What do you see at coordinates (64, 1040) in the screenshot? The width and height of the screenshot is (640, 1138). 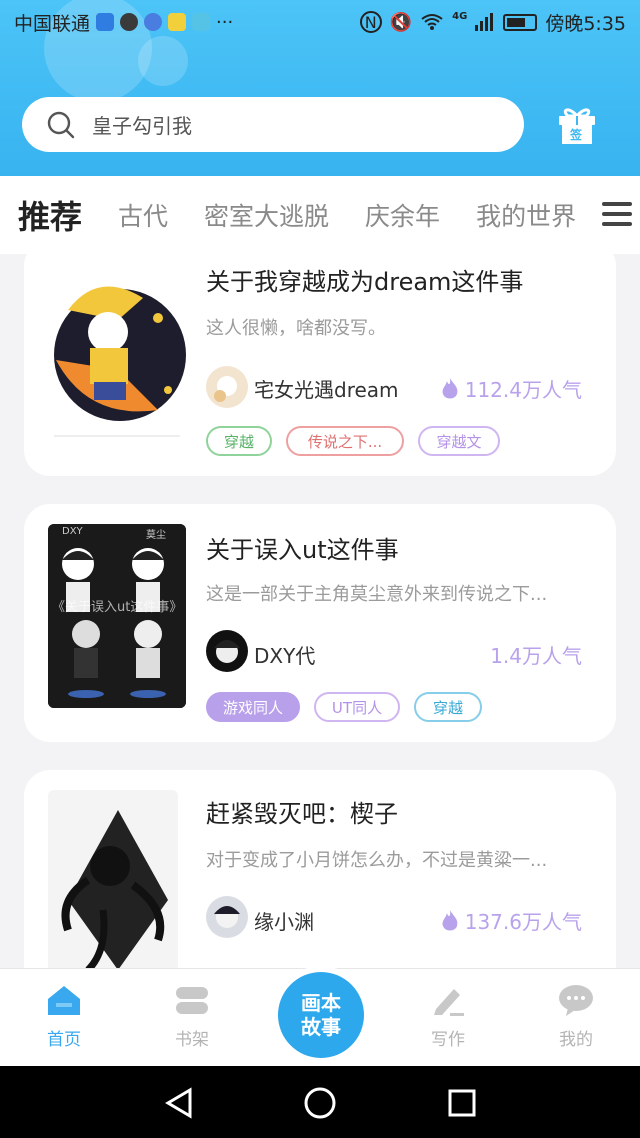 I see `nav-home-label: 首页` at bounding box center [64, 1040].